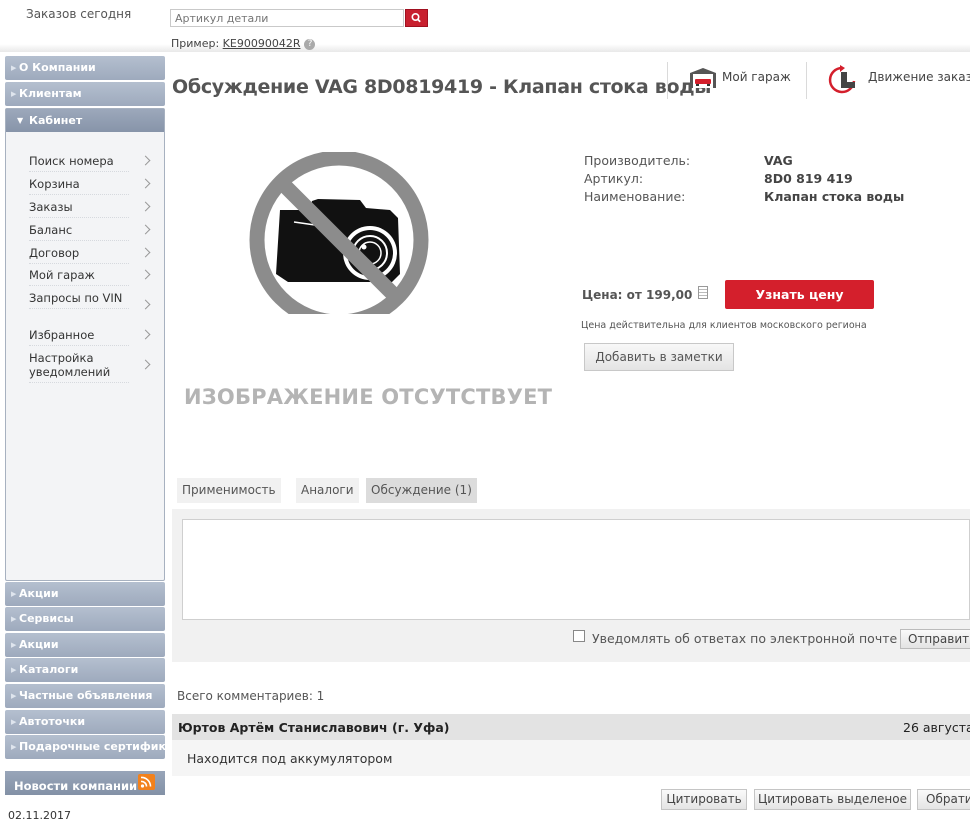 The image size is (970, 832). What do you see at coordinates (614, 178) in the screenshot?
I see `article-label: Артикул:` at bounding box center [614, 178].